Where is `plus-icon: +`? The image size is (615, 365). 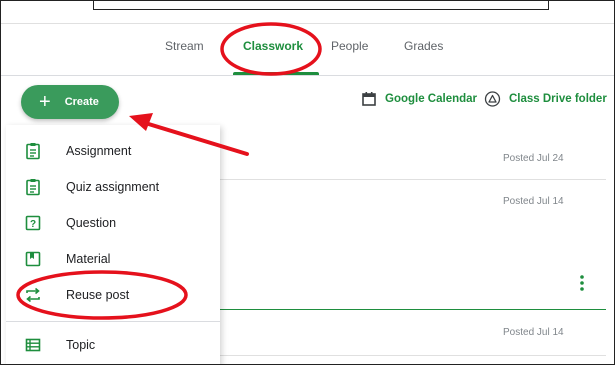
plus-icon: + is located at coordinates (45, 102).